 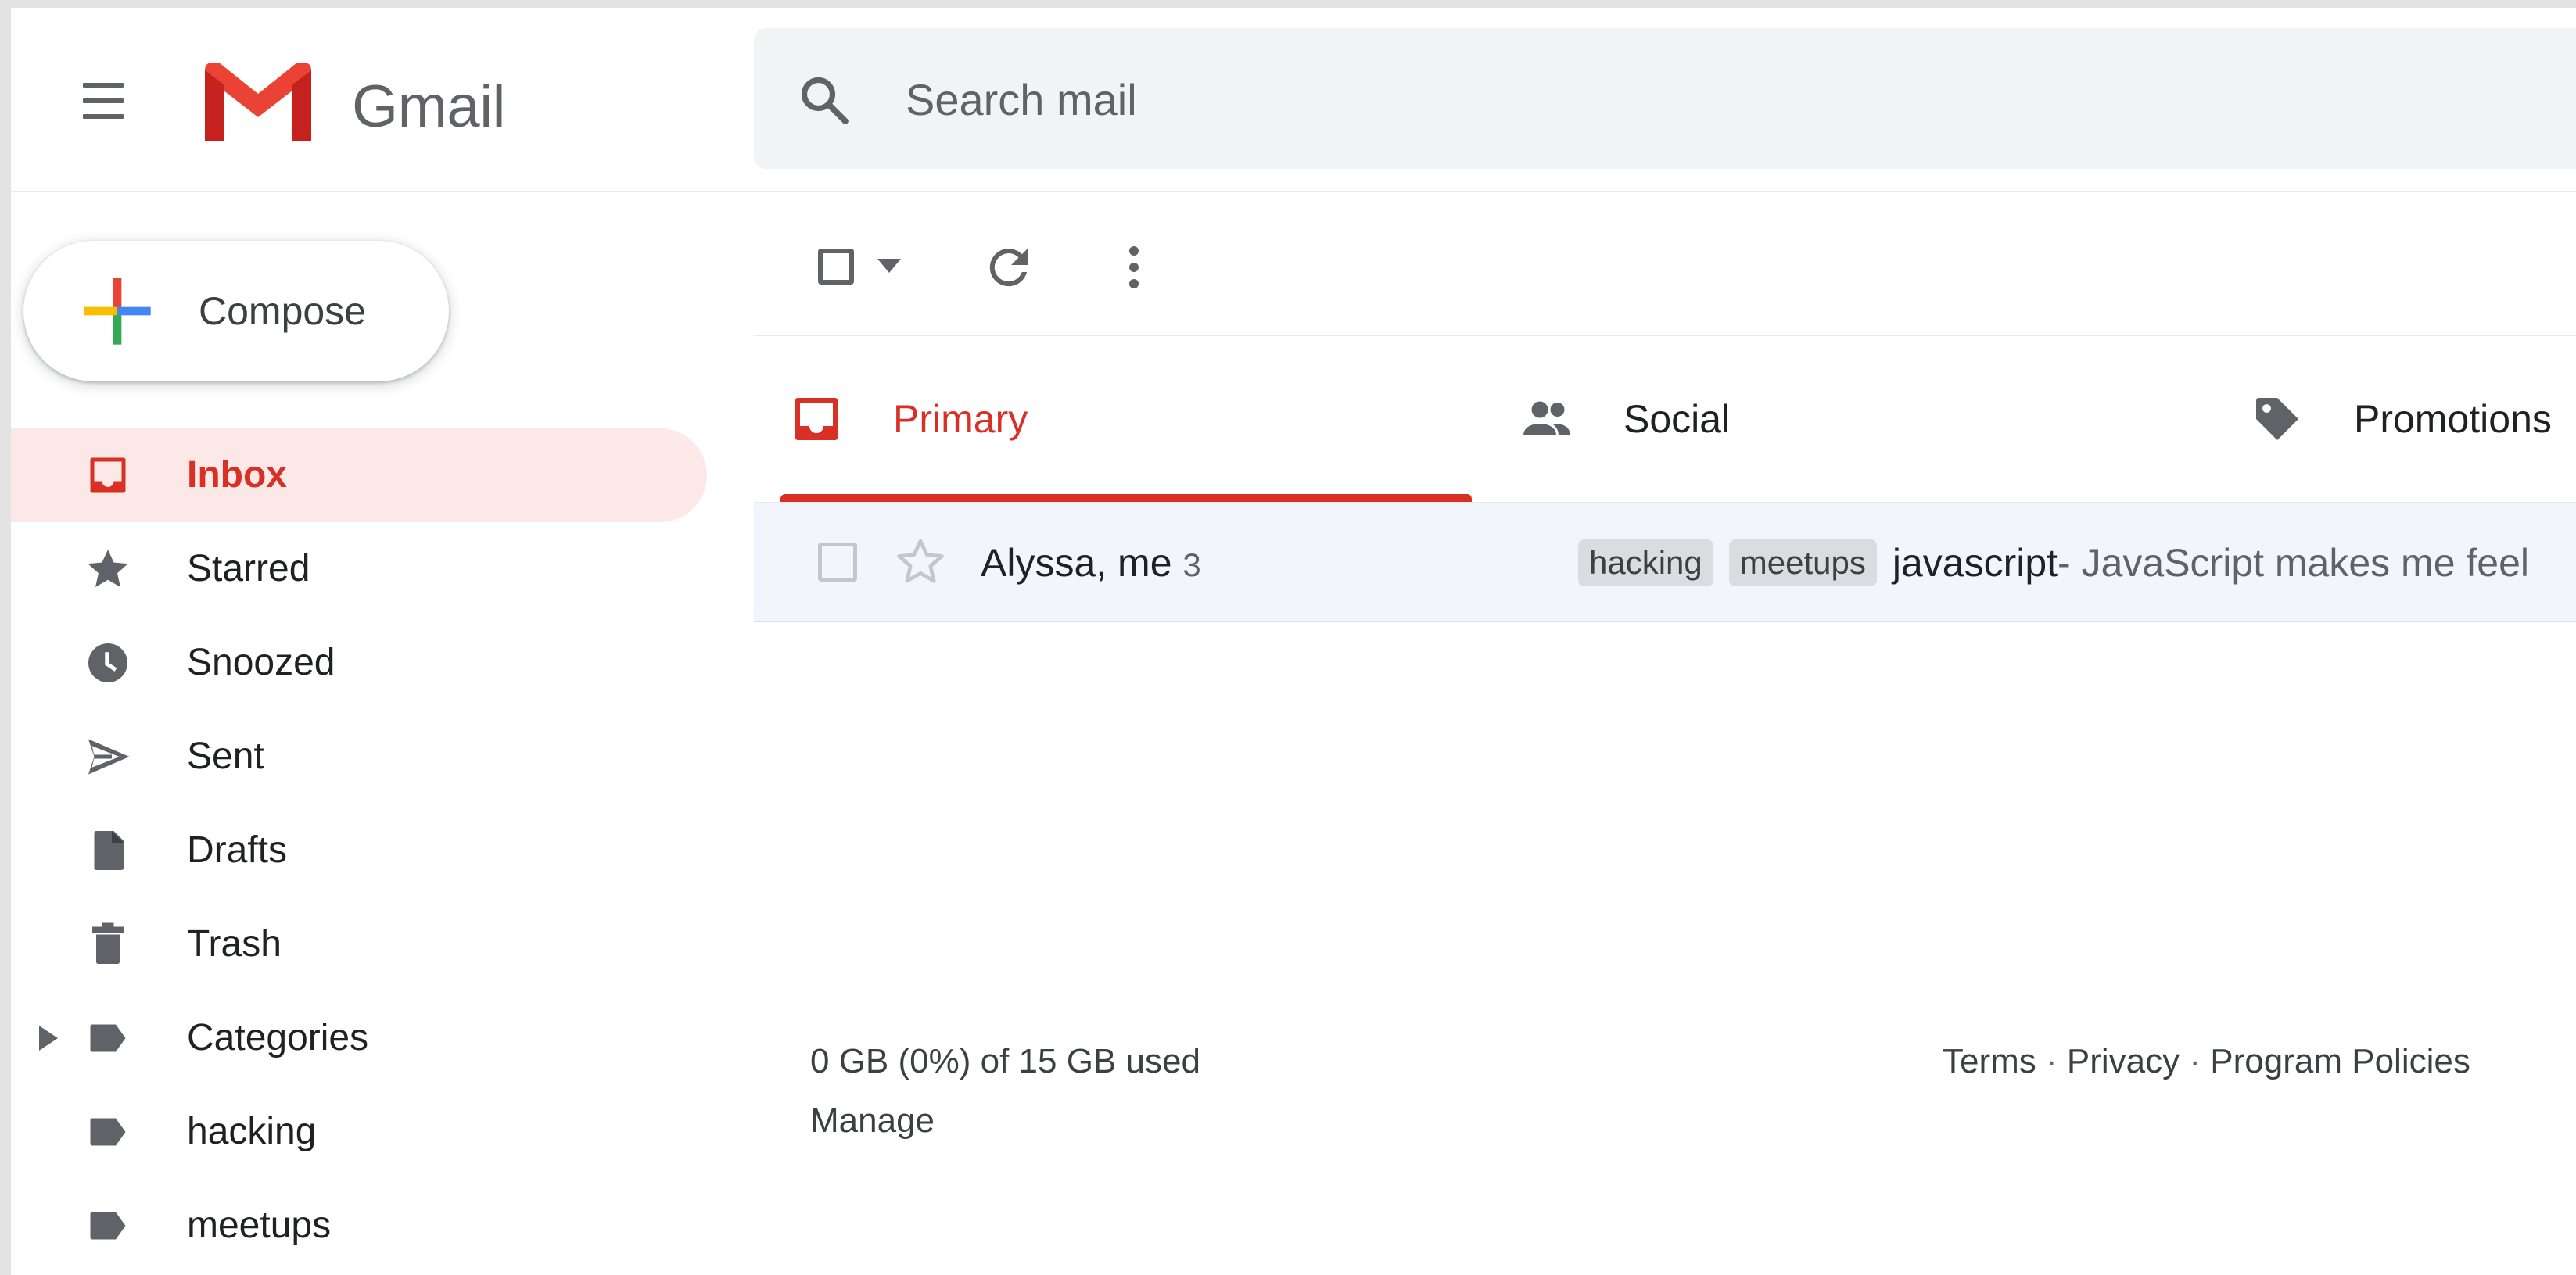 I want to click on program-policies-link: Program Policies, so click(x=2340, y=1061).